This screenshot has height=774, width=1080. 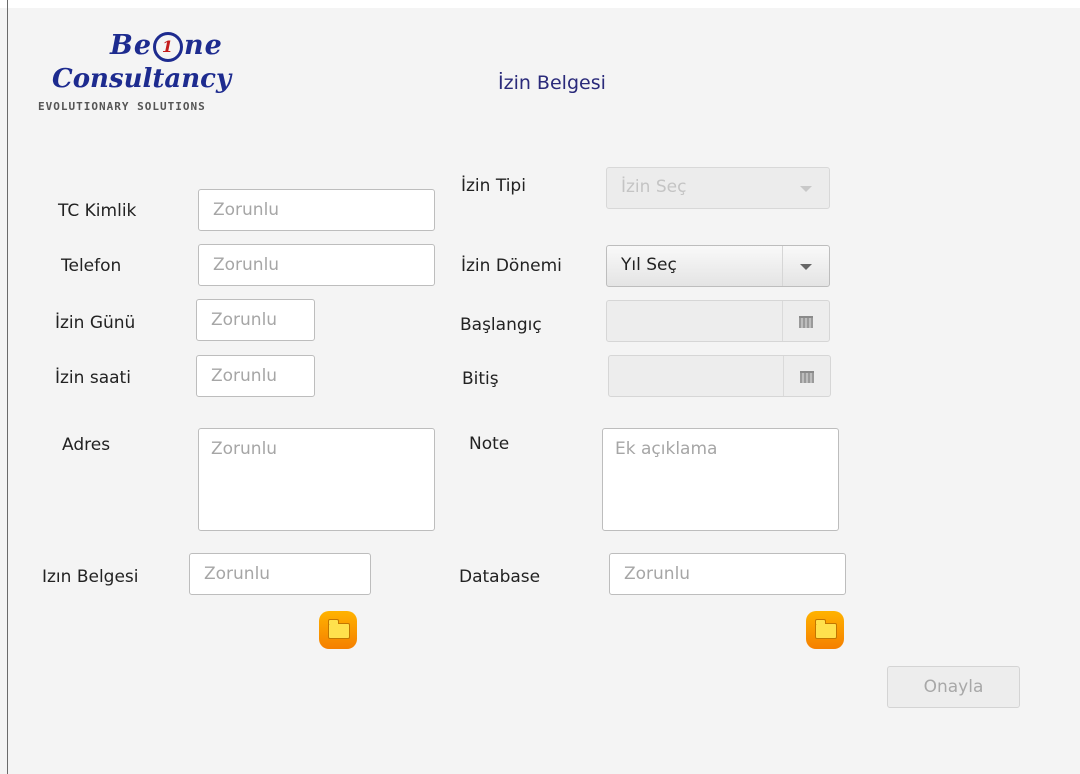 I want to click on tc-kimlik-label: TC Kimlik, so click(x=97, y=211).